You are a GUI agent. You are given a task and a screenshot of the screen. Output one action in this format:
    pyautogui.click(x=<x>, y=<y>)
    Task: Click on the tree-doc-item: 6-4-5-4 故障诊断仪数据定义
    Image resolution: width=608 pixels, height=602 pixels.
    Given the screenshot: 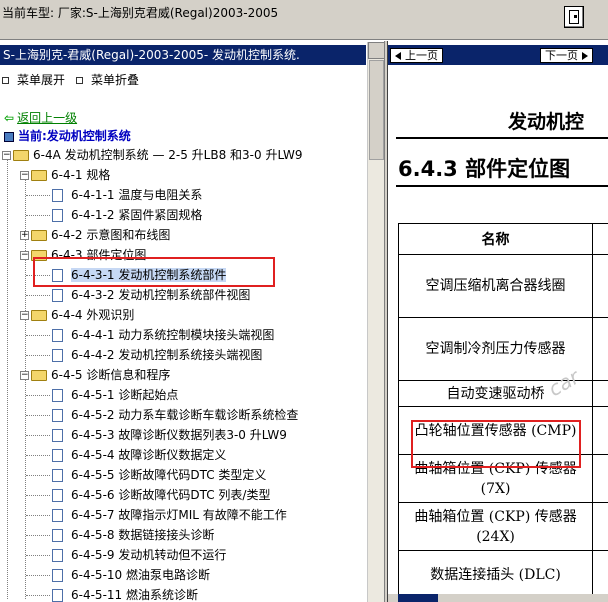 What is the action you would take?
    pyautogui.click(x=139, y=455)
    